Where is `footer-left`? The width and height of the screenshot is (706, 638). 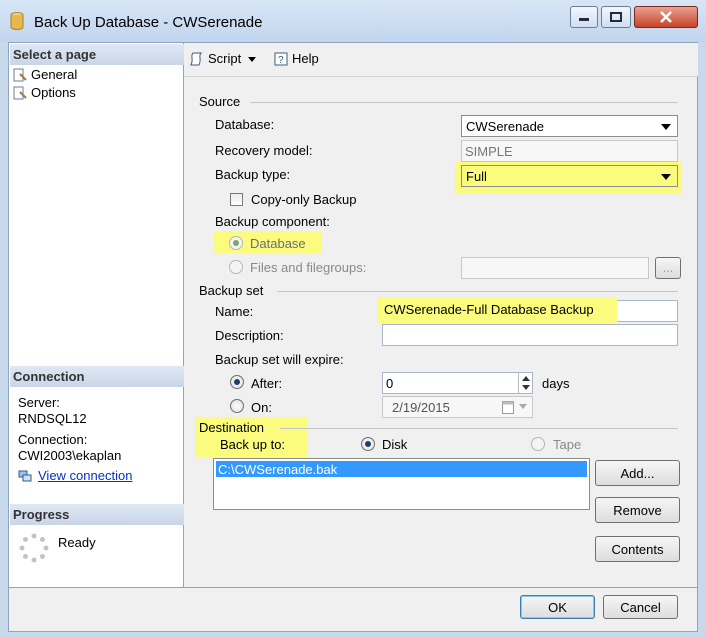
footer-left is located at coordinates (96, 610).